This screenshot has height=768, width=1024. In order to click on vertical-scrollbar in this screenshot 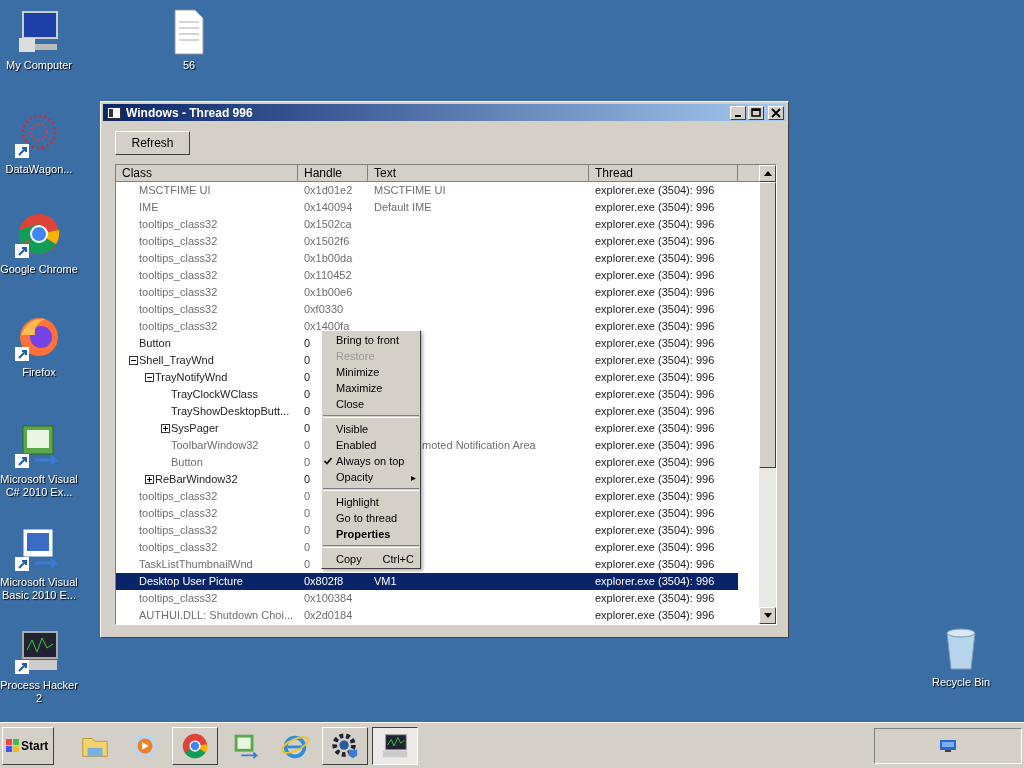, I will do `click(767, 394)`.